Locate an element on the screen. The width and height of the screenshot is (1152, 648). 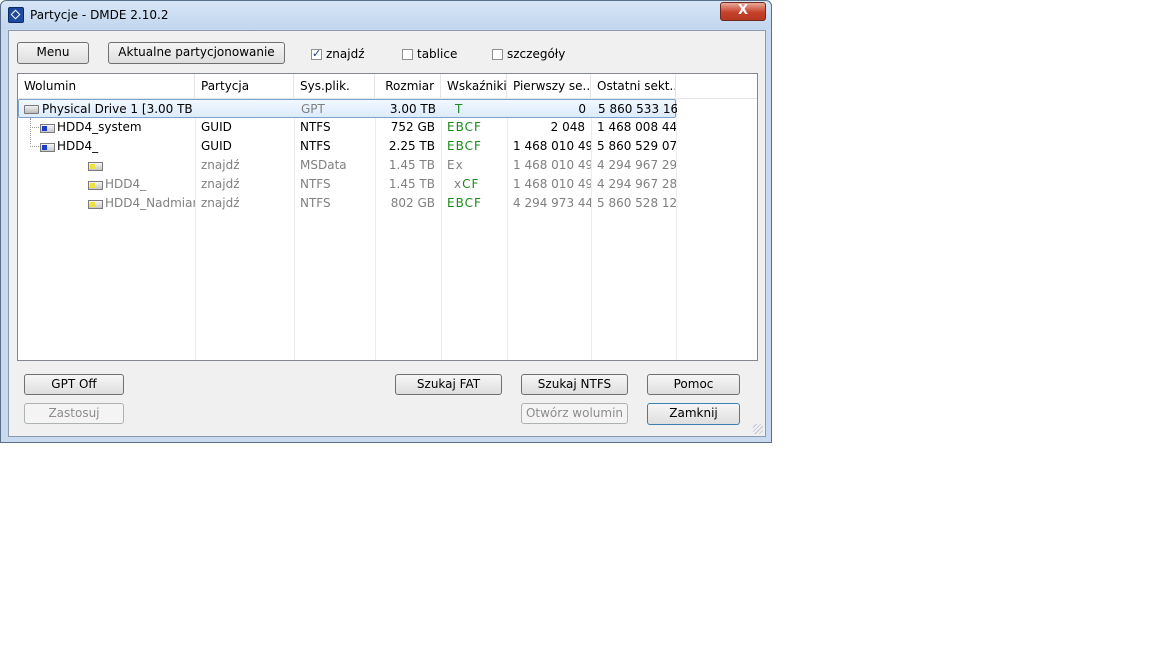
cell-volume is located at coordinates (147, 165).